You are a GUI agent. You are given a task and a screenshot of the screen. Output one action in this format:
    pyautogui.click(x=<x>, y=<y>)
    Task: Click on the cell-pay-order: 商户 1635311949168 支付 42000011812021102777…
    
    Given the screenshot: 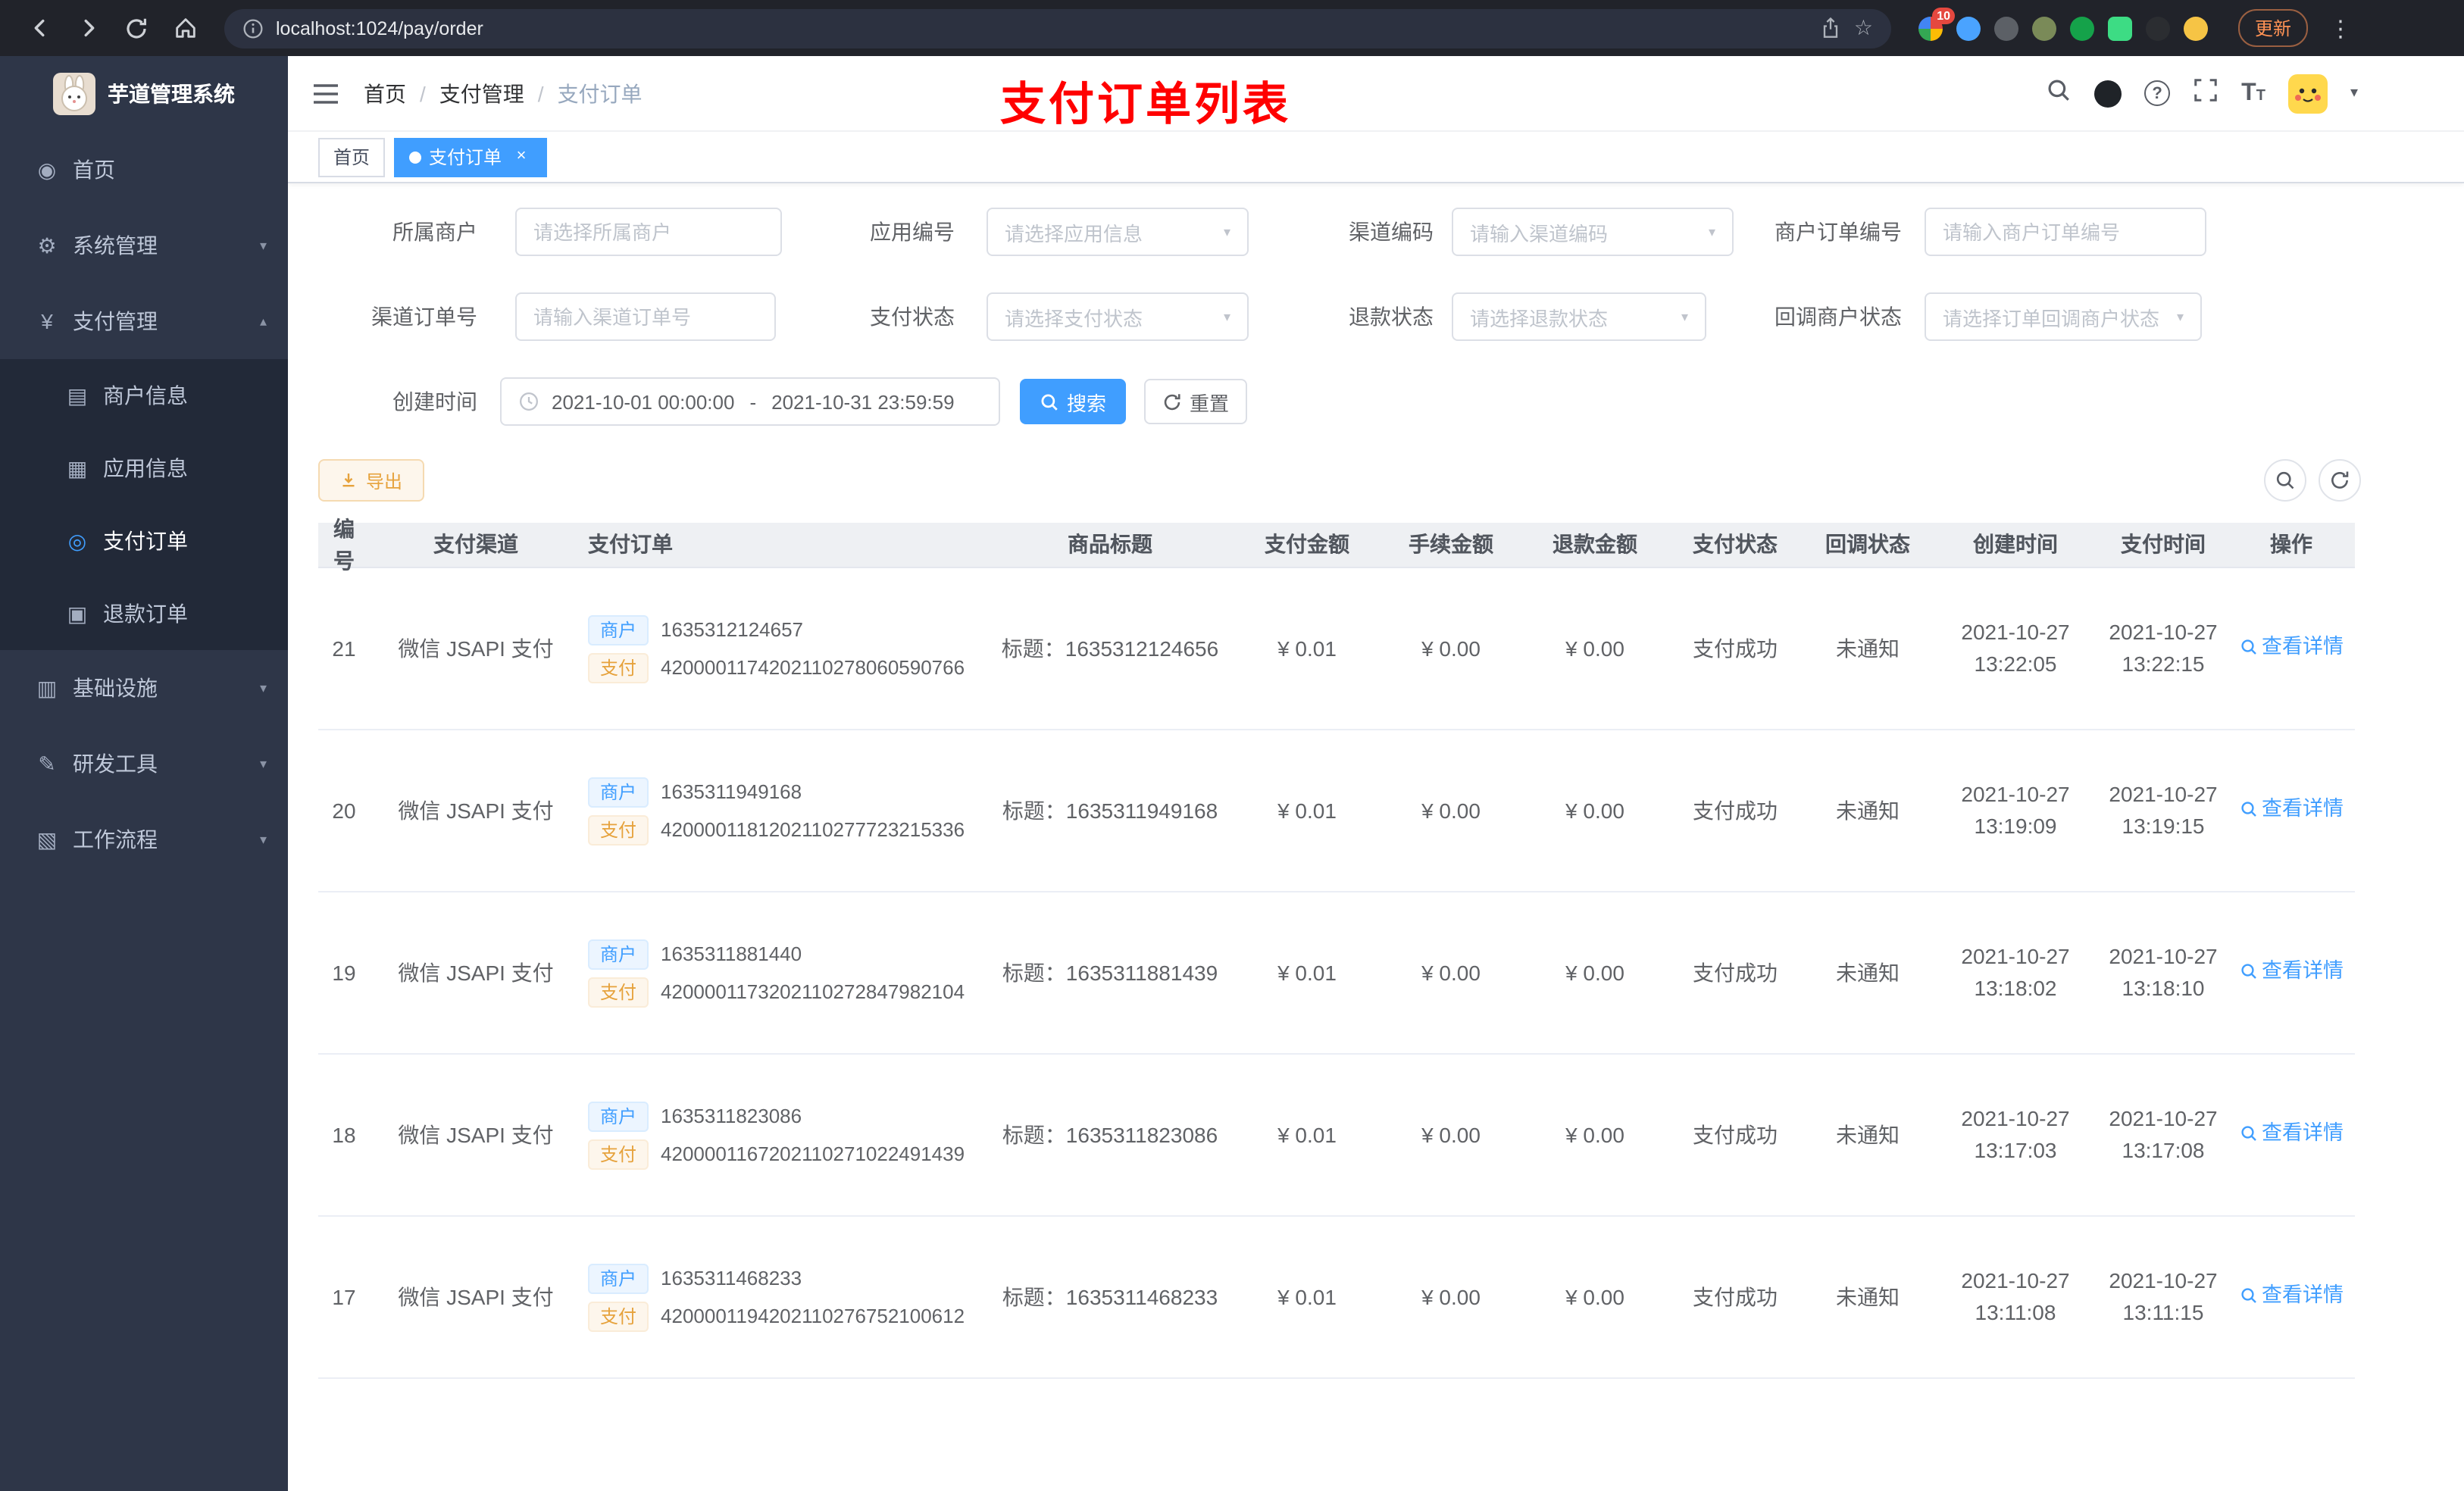 What is the action you would take?
    pyautogui.click(x=783, y=810)
    